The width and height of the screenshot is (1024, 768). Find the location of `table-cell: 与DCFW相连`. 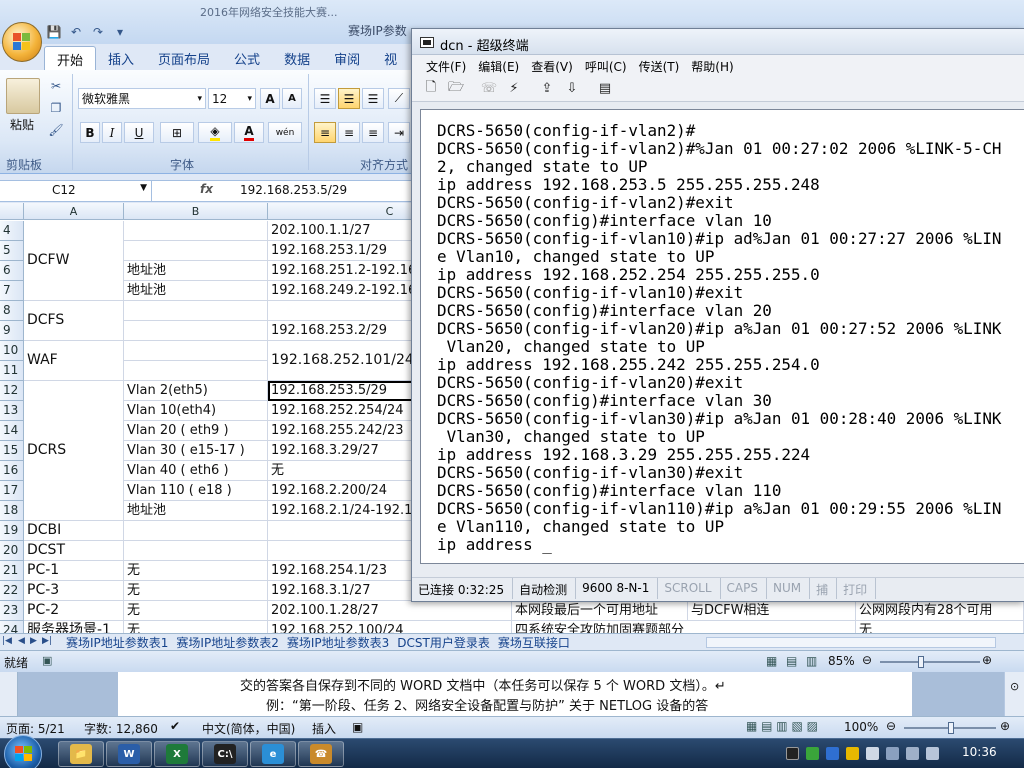

table-cell: 与DCFW相连 is located at coordinates (772, 611).